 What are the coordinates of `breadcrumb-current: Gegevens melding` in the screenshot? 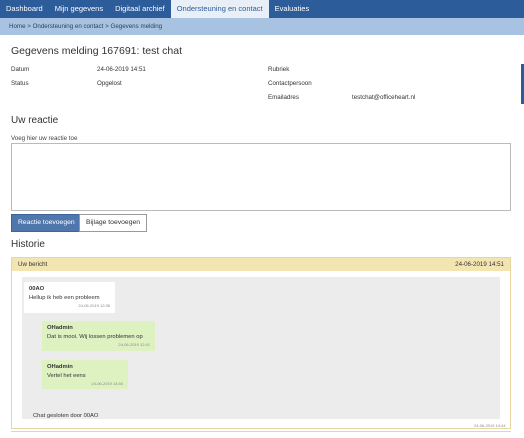 It's located at (136, 26).